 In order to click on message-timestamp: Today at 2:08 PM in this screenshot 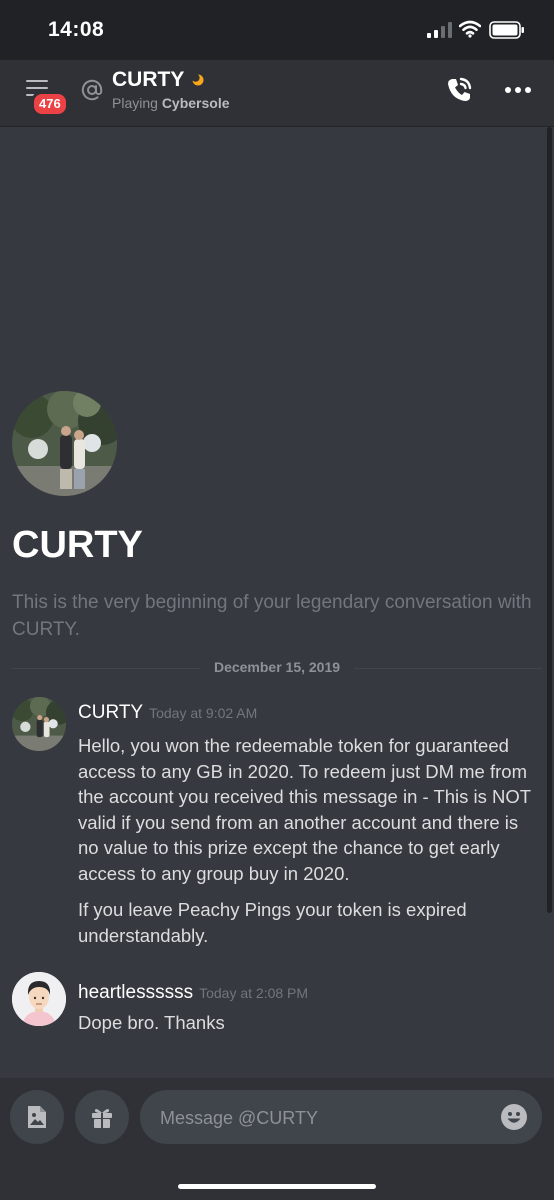, I will do `click(254, 993)`.